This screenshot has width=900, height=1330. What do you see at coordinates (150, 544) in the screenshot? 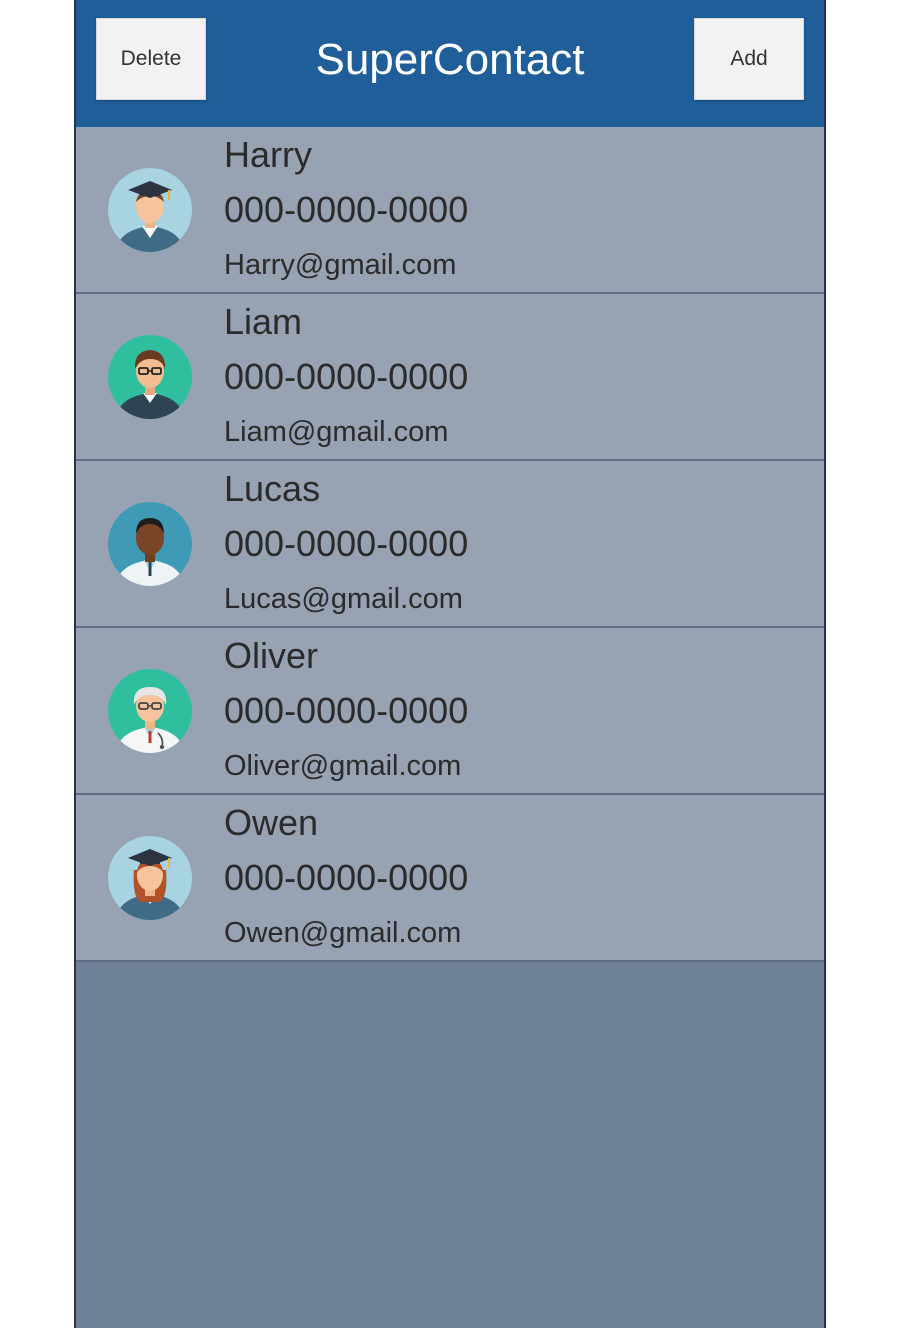
I see `doctor-male-avatar-icon` at bounding box center [150, 544].